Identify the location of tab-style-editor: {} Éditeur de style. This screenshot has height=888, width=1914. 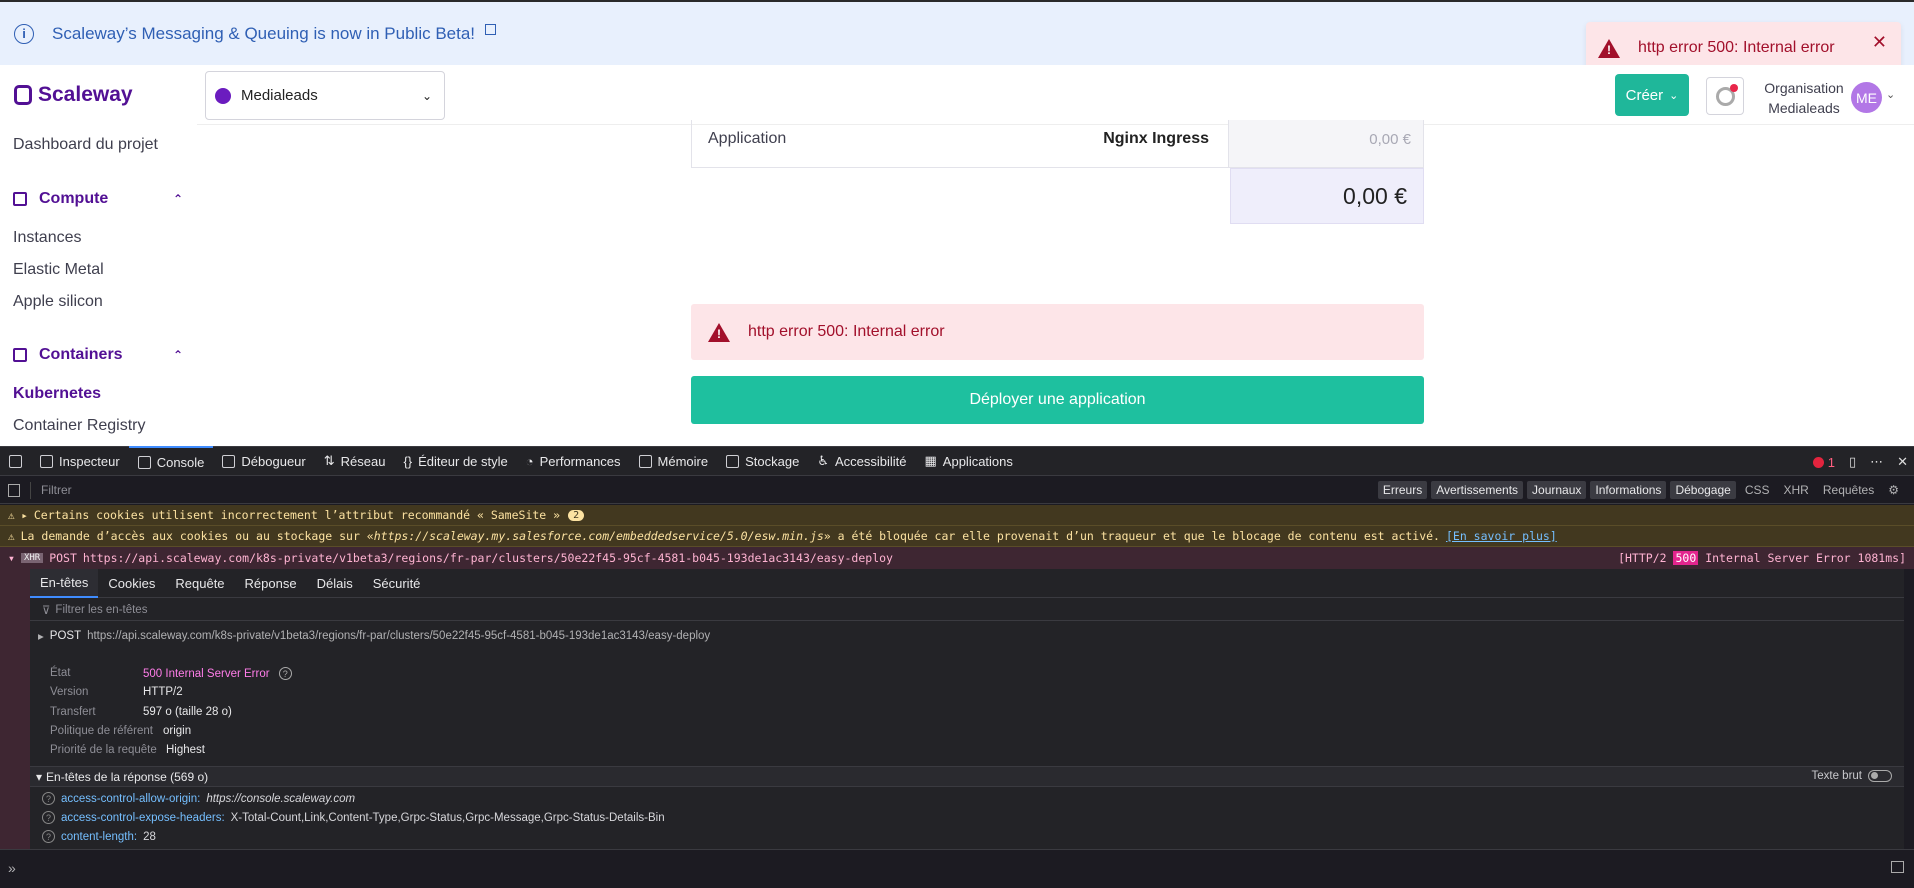
(455, 461).